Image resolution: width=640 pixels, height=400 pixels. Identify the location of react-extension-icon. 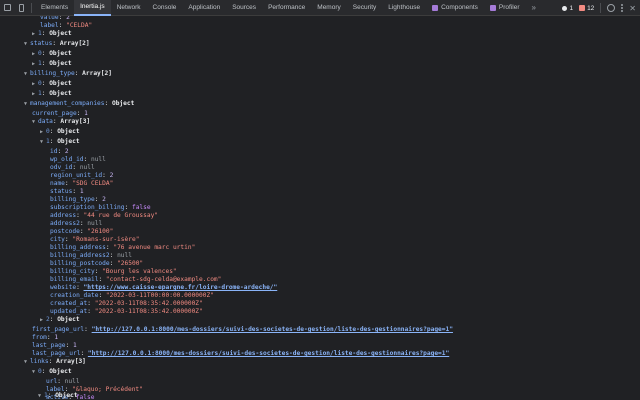
(492, 7).